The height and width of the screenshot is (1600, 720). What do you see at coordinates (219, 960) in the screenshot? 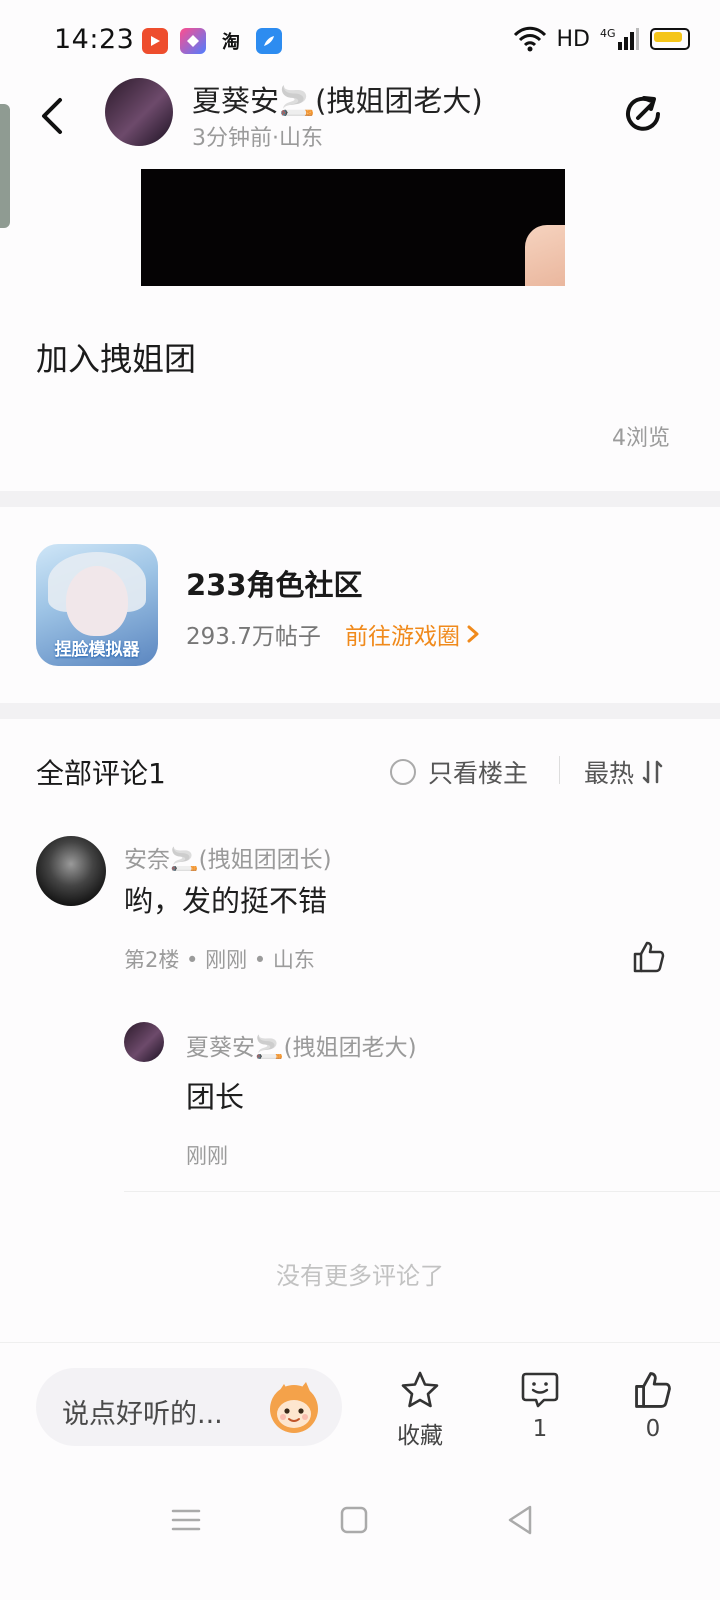
I see `comment-meta: 第2楼 • 刚刚 • 山东` at bounding box center [219, 960].